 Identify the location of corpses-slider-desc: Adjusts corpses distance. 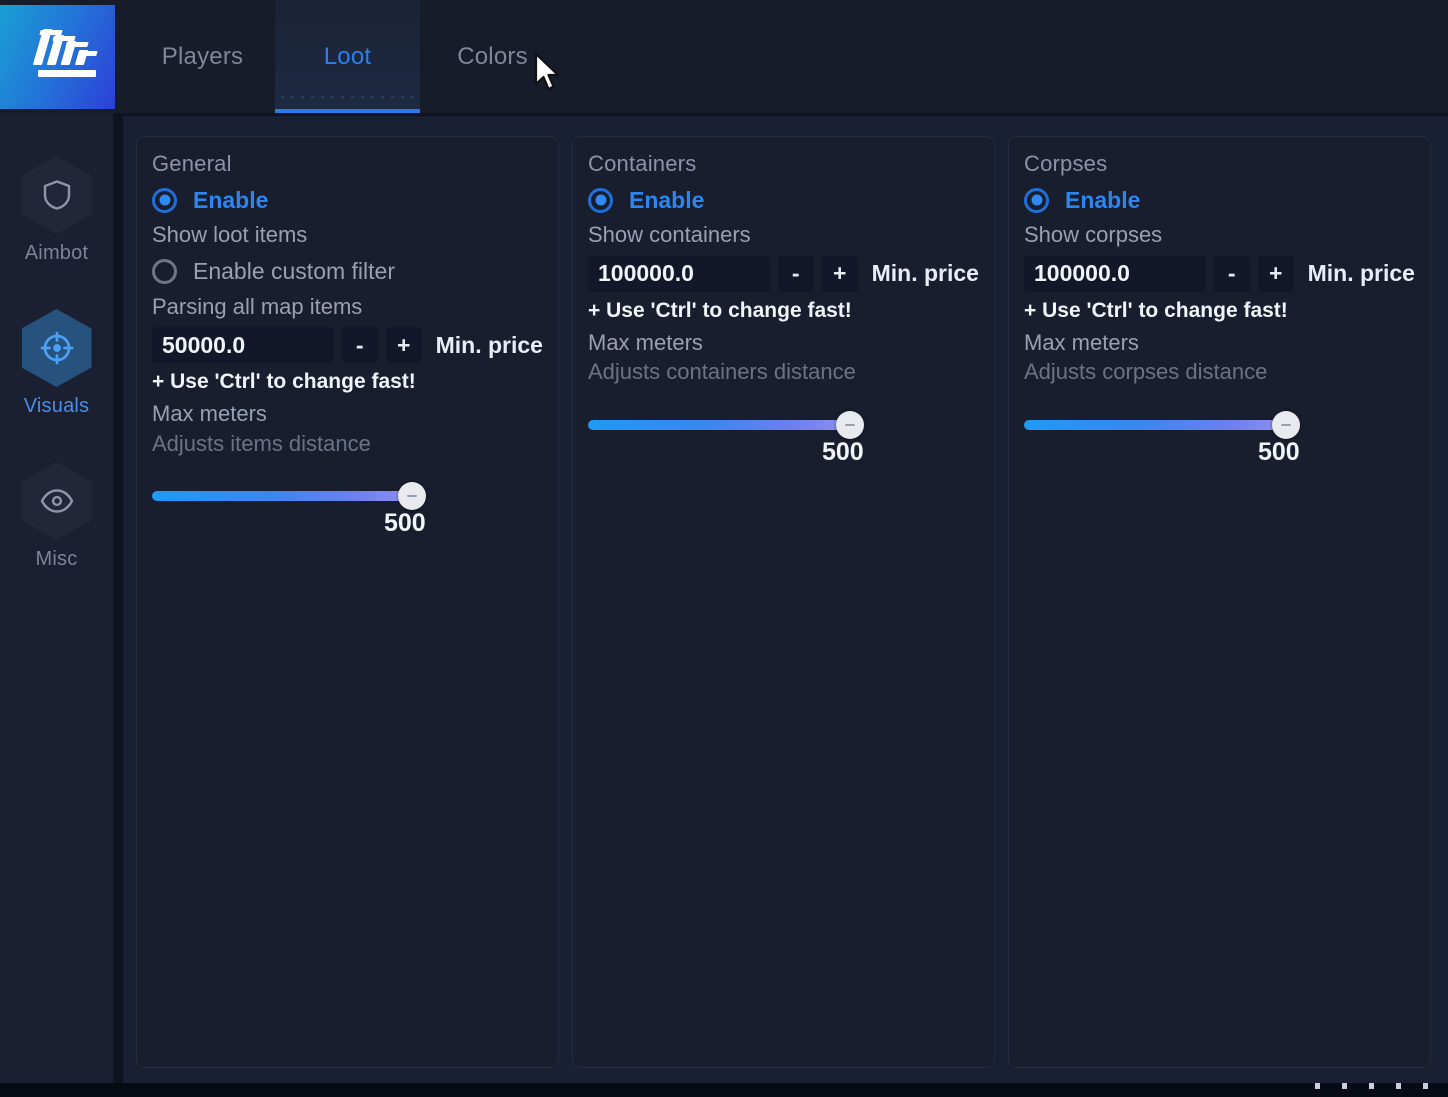
(1146, 371).